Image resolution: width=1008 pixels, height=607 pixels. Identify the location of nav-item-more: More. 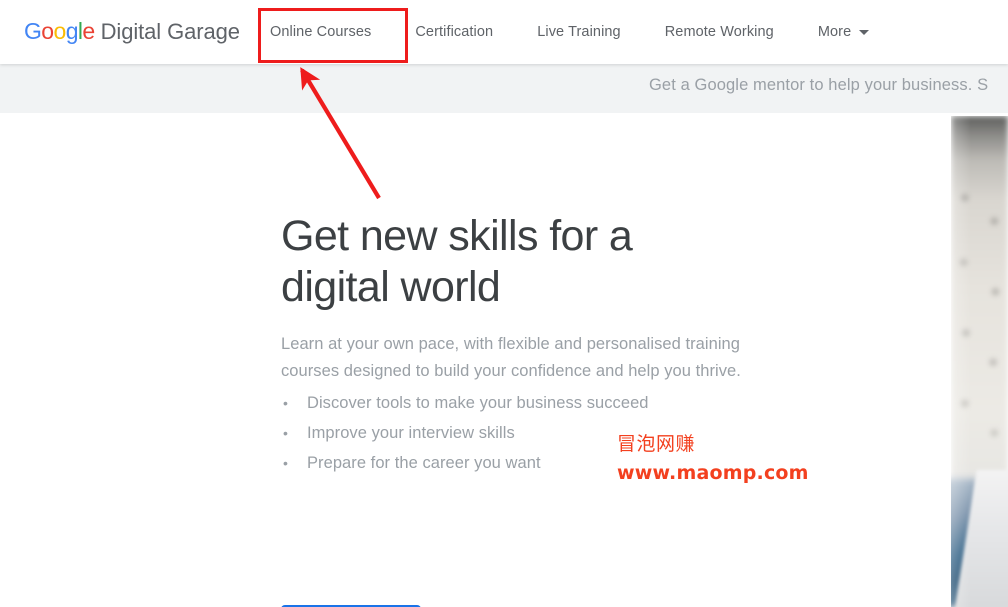
(843, 32).